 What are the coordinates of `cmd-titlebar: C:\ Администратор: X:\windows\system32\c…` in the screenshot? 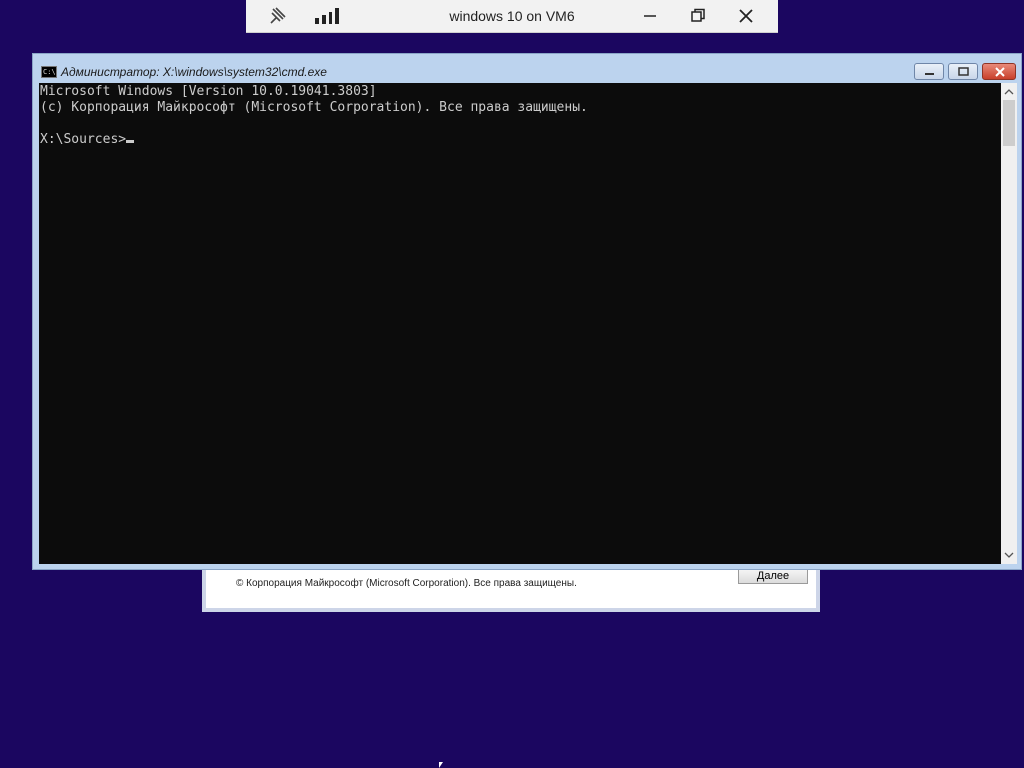 It's located at (527, 69).